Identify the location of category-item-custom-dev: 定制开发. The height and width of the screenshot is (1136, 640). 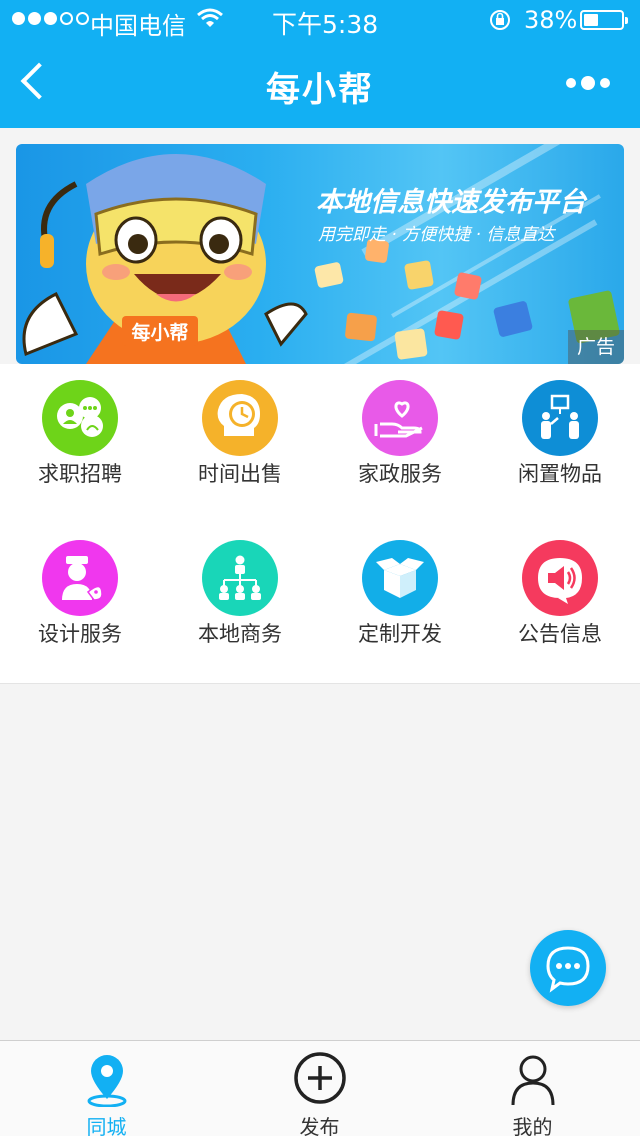
(400, 604).